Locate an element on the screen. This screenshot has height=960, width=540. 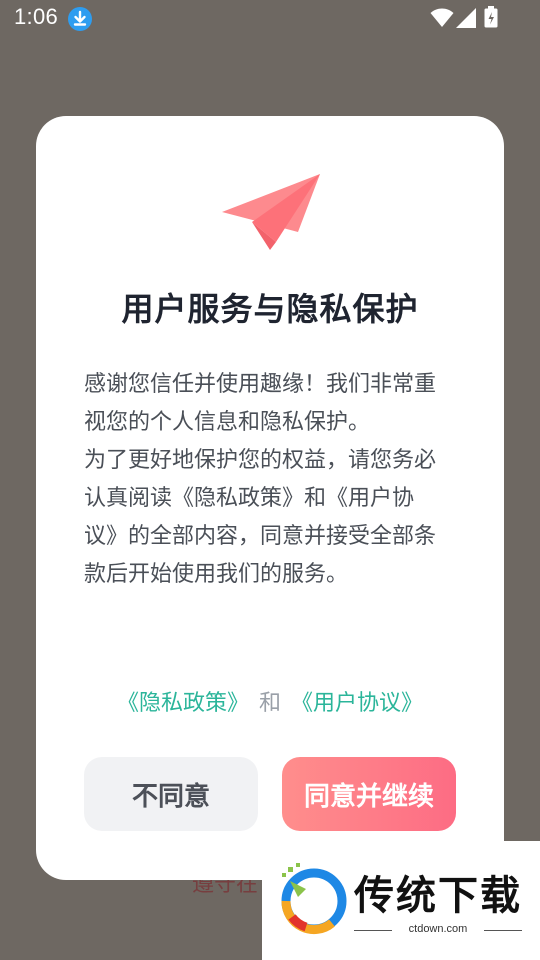
download-icon is located at coordinates (80, 19).